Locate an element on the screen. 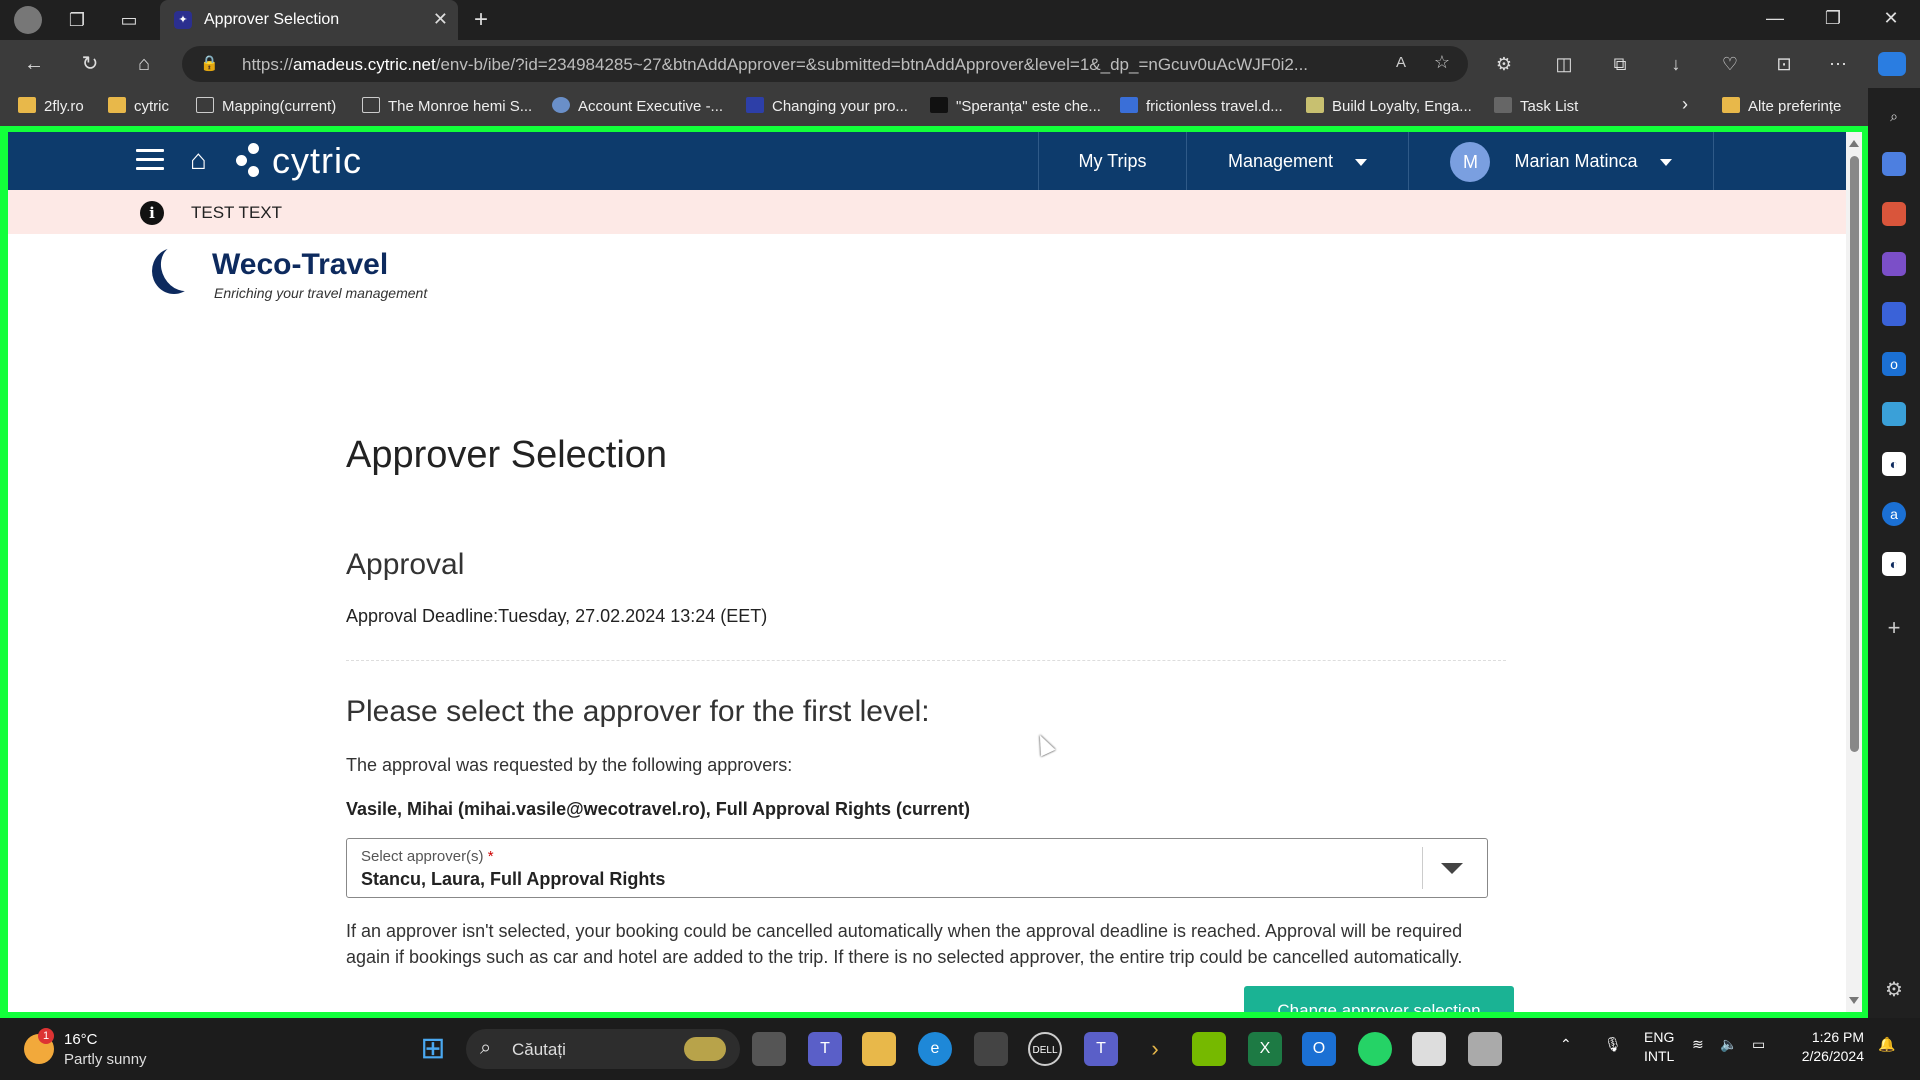  notifications-bell-icon: 🔔 is located at coordinates (1886, 1044).